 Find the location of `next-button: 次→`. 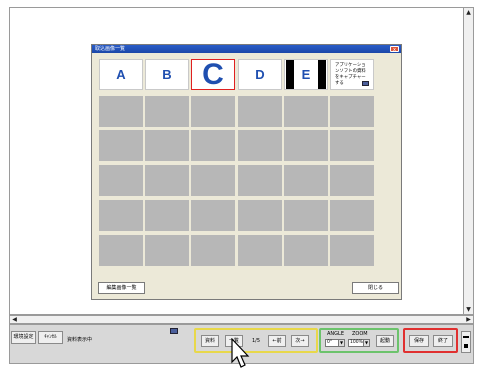

next-button: 次→ is located at coordinates (300, 341).